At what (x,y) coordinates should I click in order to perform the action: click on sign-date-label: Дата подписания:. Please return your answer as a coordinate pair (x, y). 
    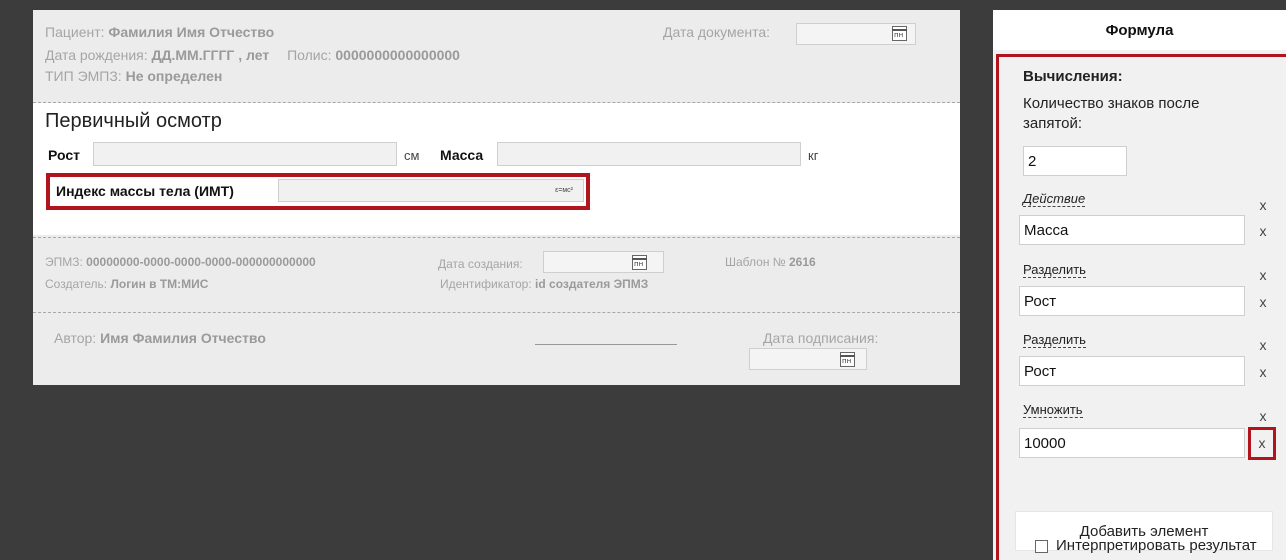
    Looking at the image, I should click on (821, 338).